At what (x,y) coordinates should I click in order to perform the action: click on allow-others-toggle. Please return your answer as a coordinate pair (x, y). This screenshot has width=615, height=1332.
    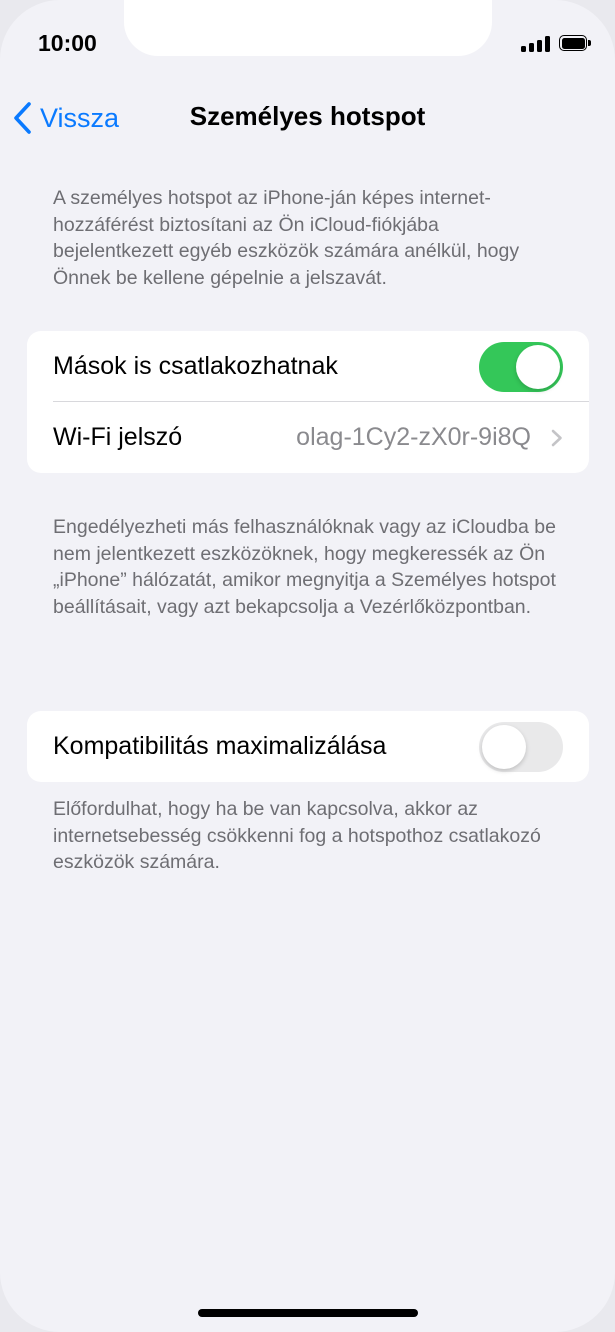
    Looking at the image, I should click on (521, 367).